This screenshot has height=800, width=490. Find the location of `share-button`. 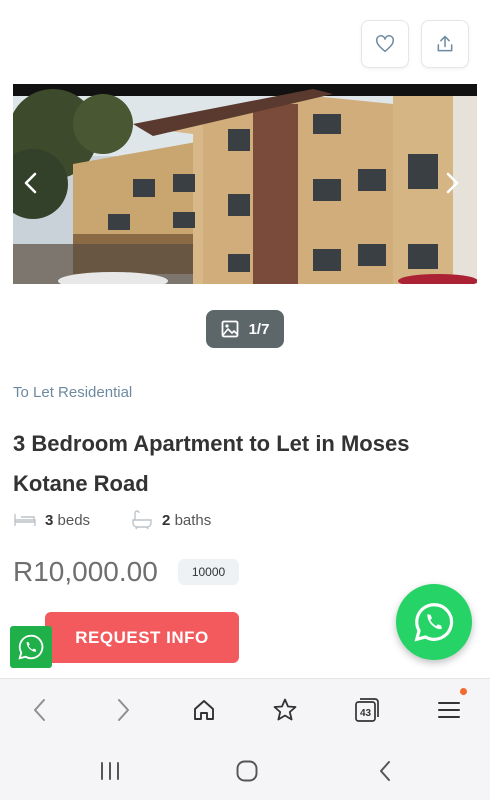

share-button is located at coordinates (445, 44).